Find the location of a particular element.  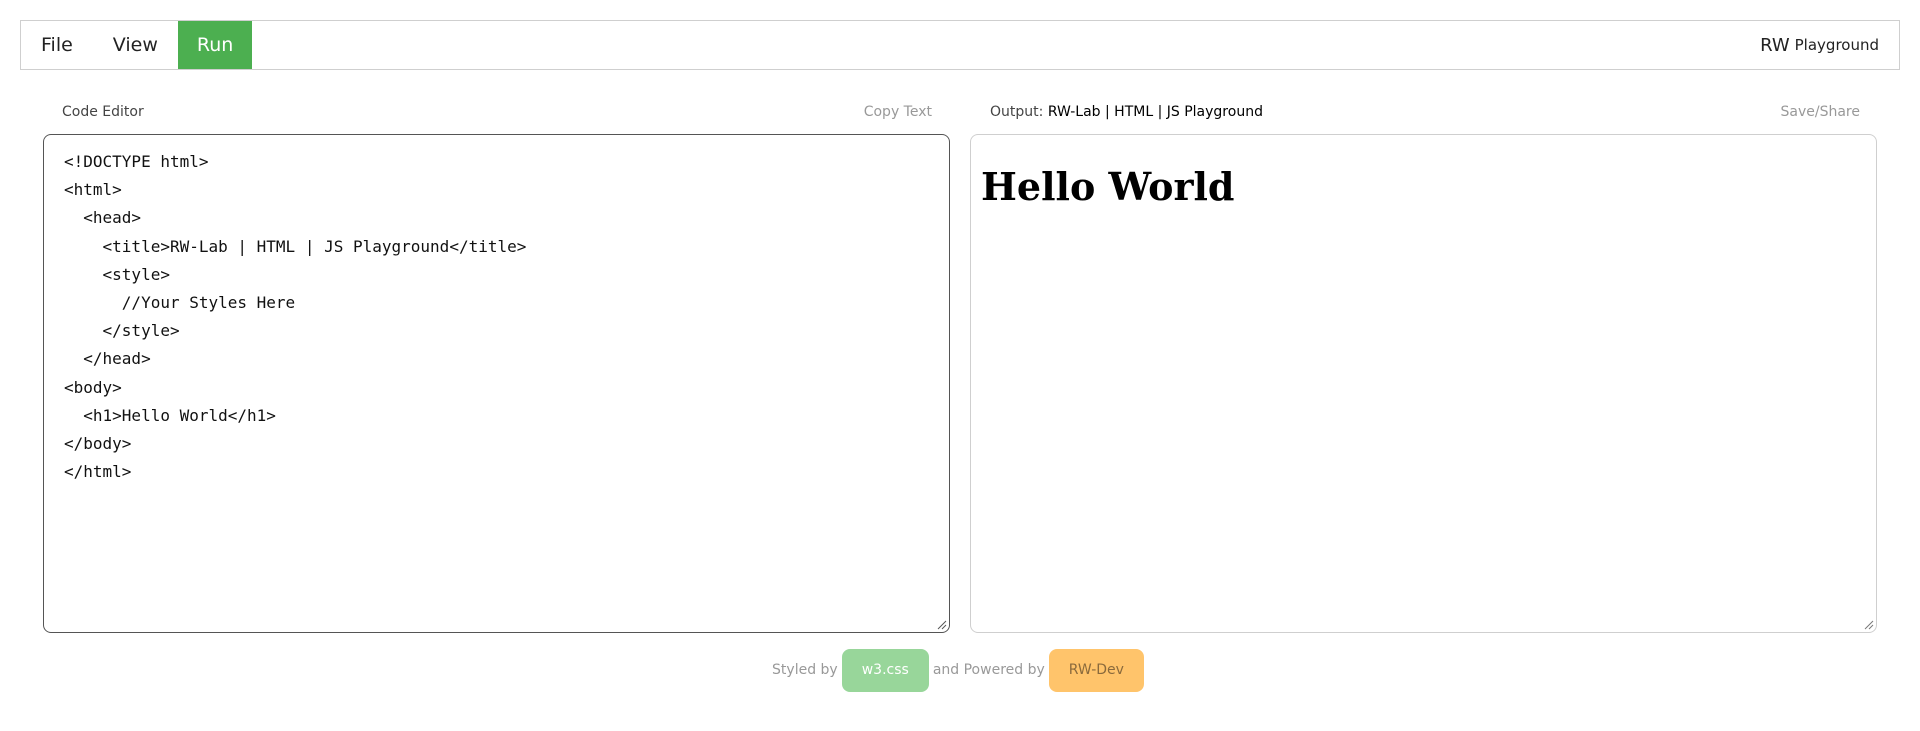

file-menu-button: File is located at coordinates (57, 45).